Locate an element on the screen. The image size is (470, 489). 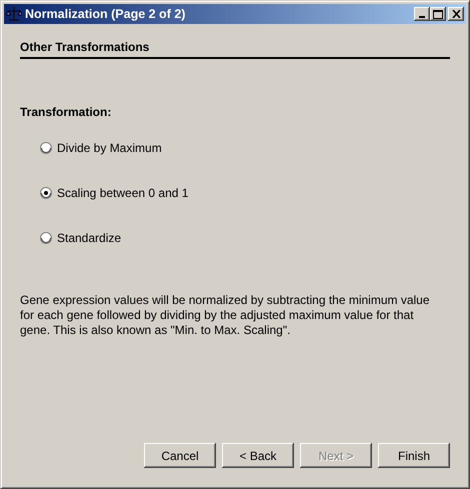
section-heading: Other Transformations is located at coordinates (85, 48).